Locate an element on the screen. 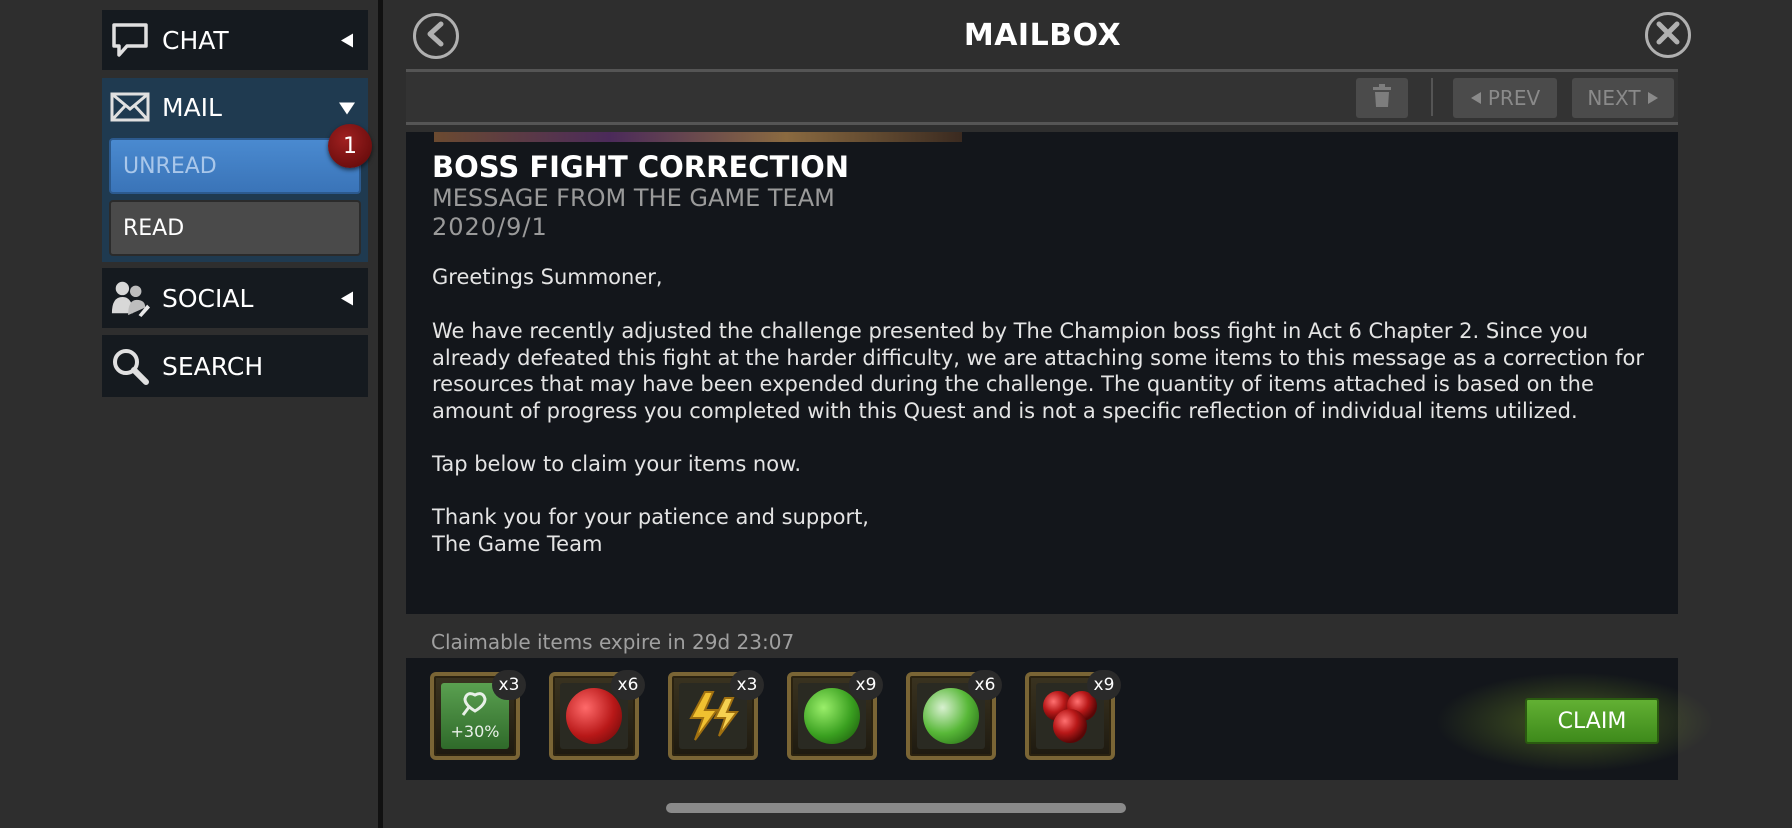 Image resolution: width=1792 pixels, height=828 pixels. message-cta: Tap below to claim your items now. is located at coordinates (617, 464).